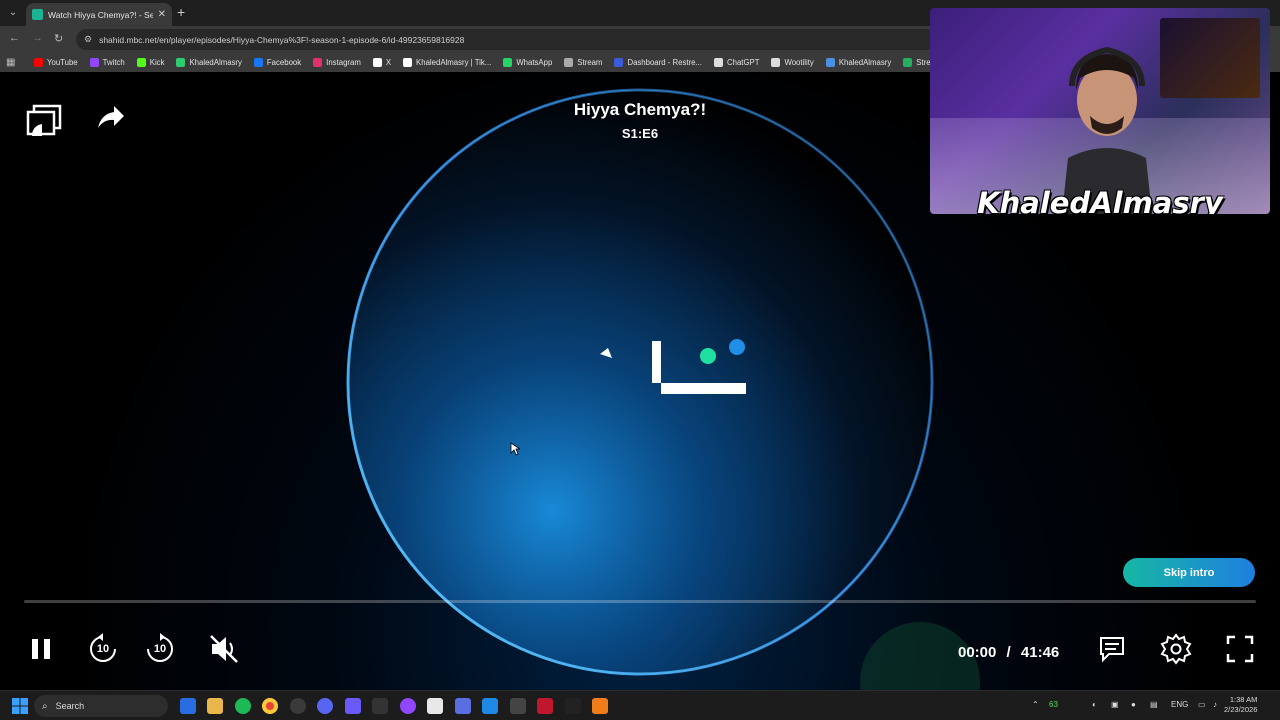 The height and width of the screenshot is (720, 1280). I want to click on copilot-icon, so click(188, 706).